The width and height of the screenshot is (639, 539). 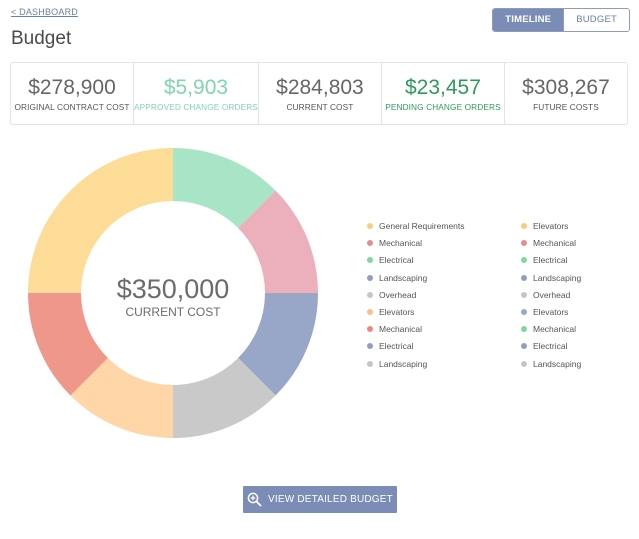 I want to click on stat-value: $308,267, so click(x=566, y=87).